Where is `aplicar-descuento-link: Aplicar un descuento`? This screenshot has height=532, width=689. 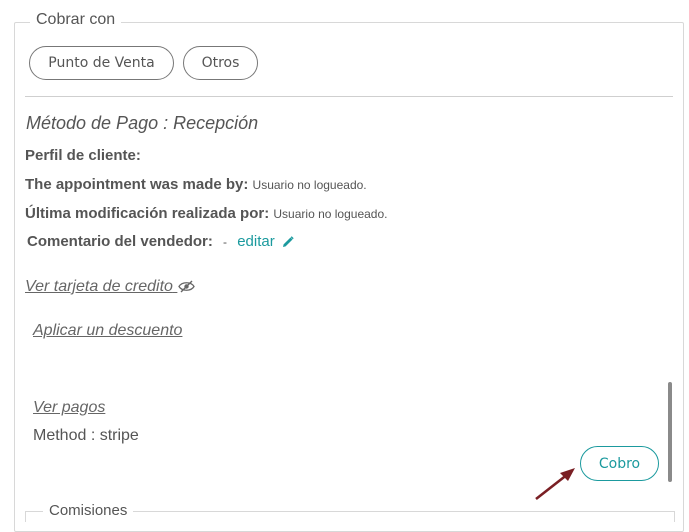
aplicar-descuento-link: Aplicar un descuento is located at coordinates (107, 331).